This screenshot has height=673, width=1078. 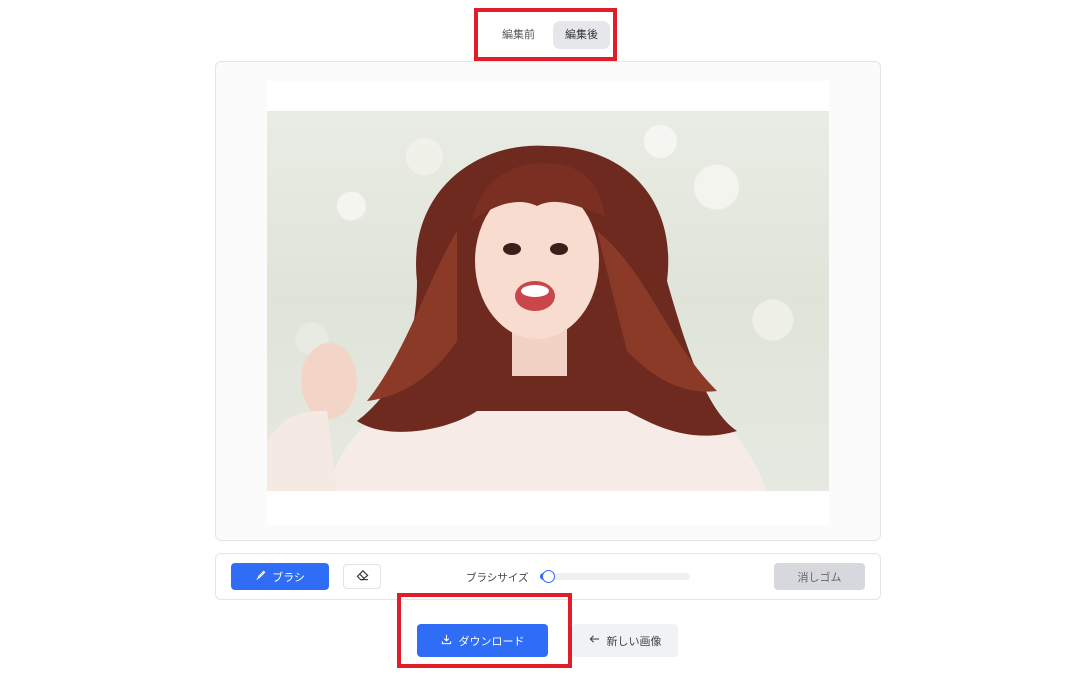 I want to click on brush-size-slider, so click(x=615, y=576).